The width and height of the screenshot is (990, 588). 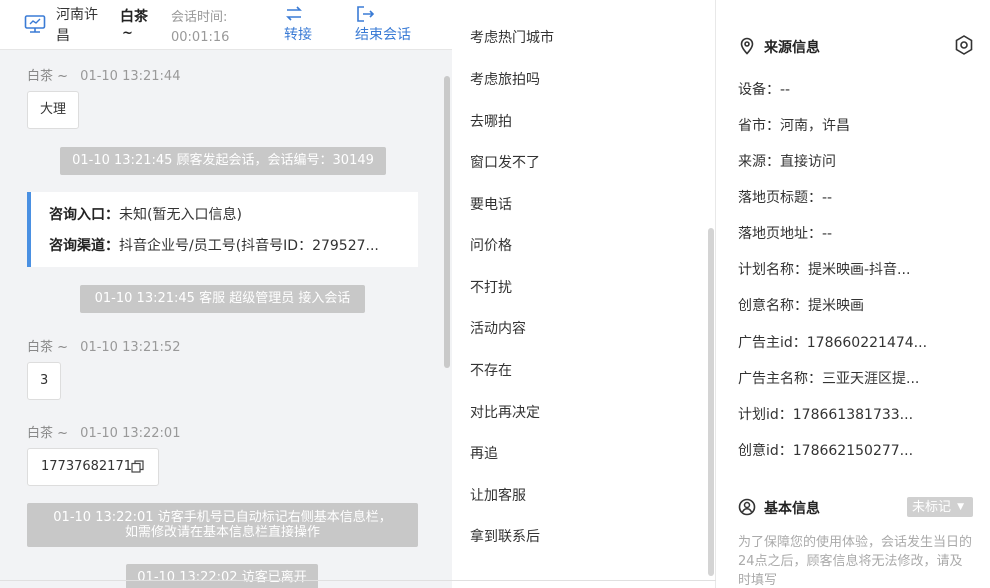 What do you see at coordinates (787, 162) in the screenshot?
I see `info-source: 来源：直接访问` at bounding box center [787, 162].